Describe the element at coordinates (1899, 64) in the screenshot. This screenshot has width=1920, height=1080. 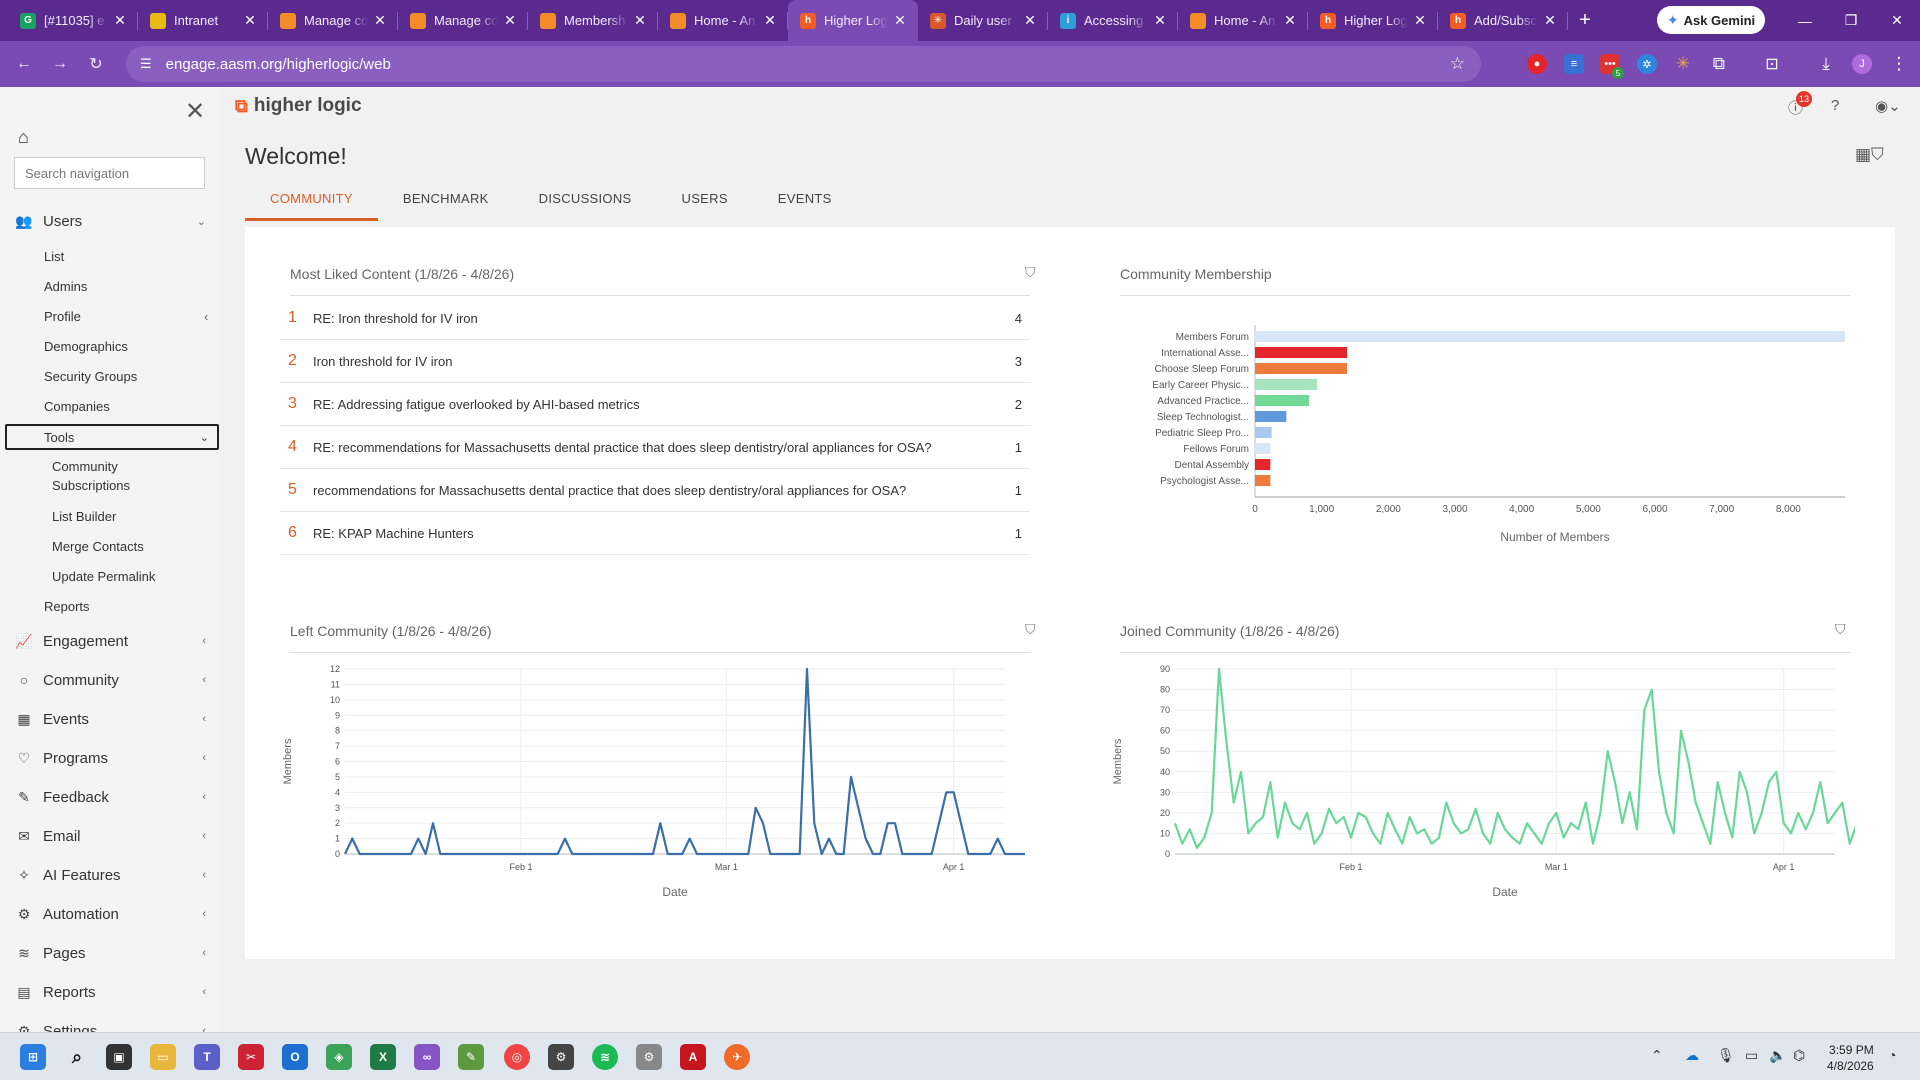
I see `browser-menu-icon: ⋮` at that location.